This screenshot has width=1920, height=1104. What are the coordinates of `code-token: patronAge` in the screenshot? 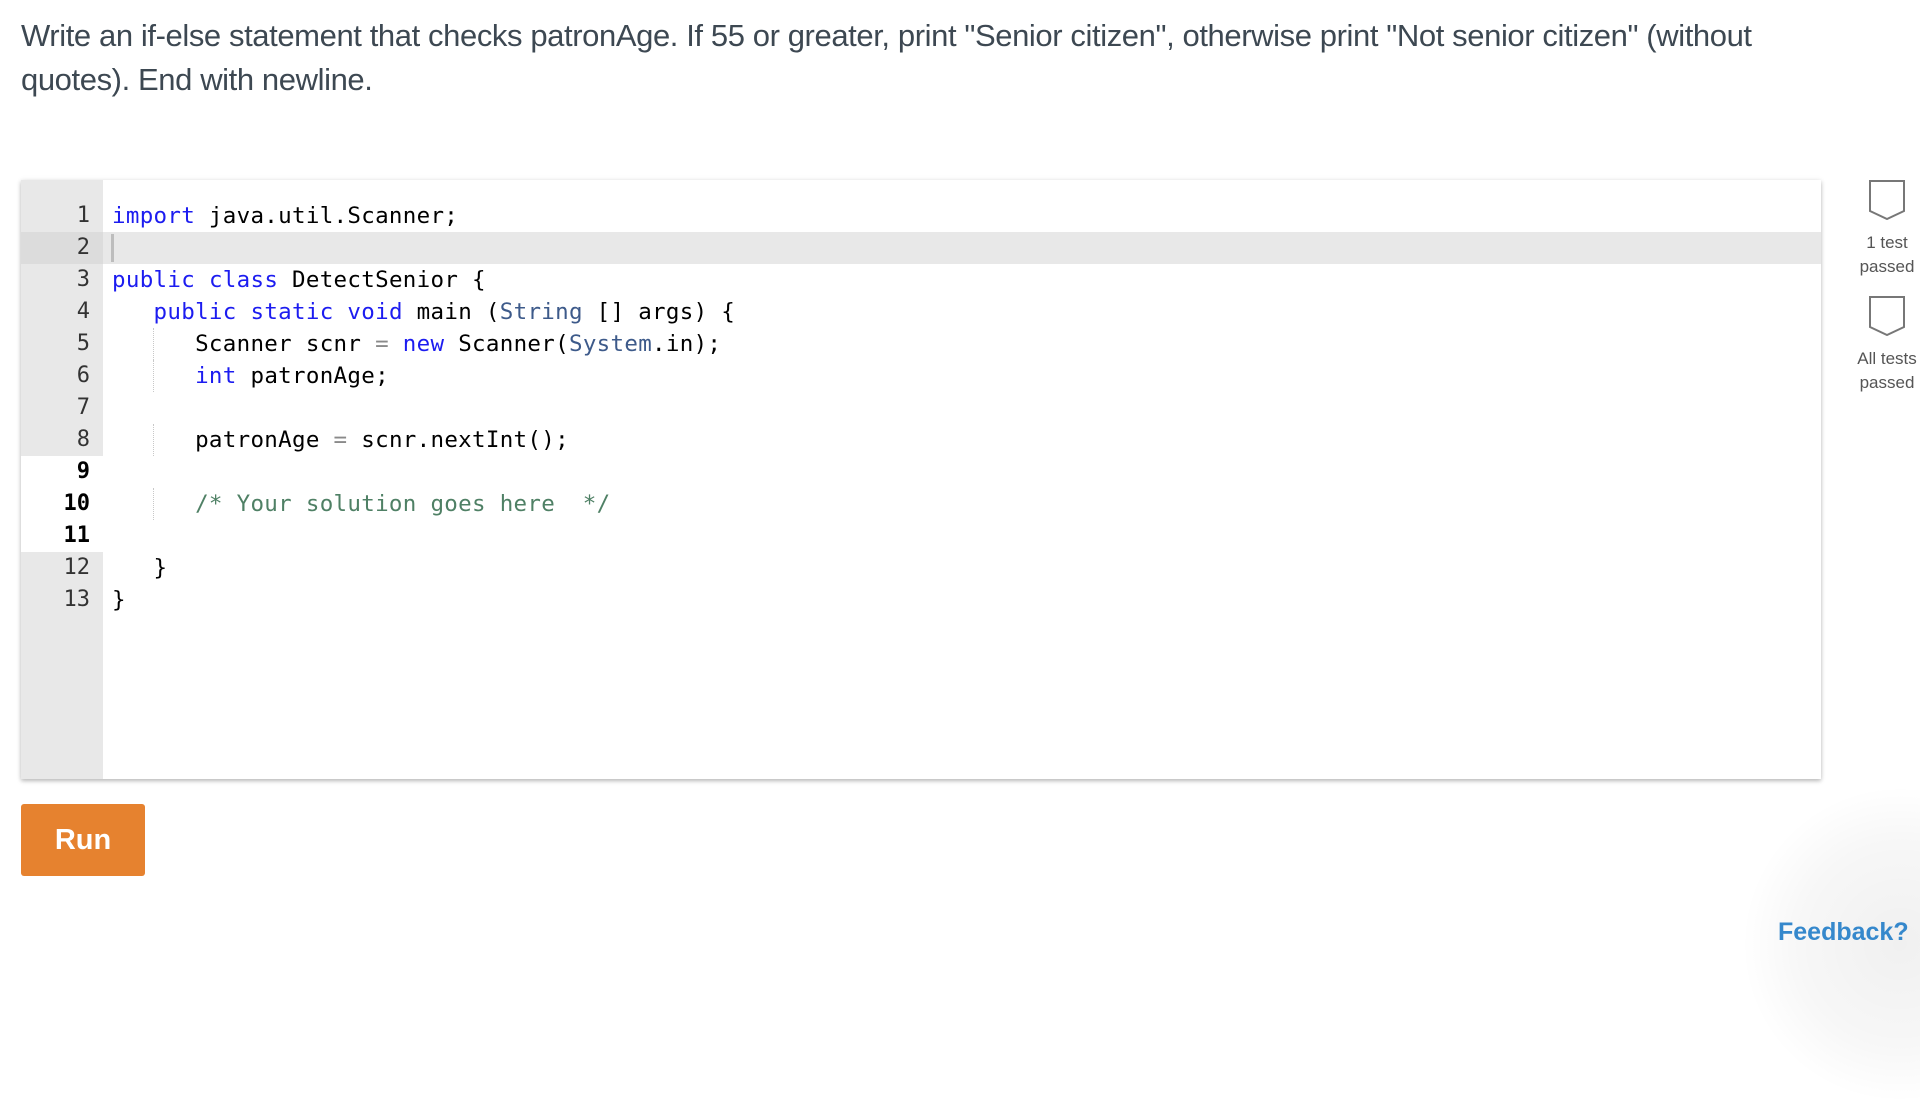 It's located at (223, 440).